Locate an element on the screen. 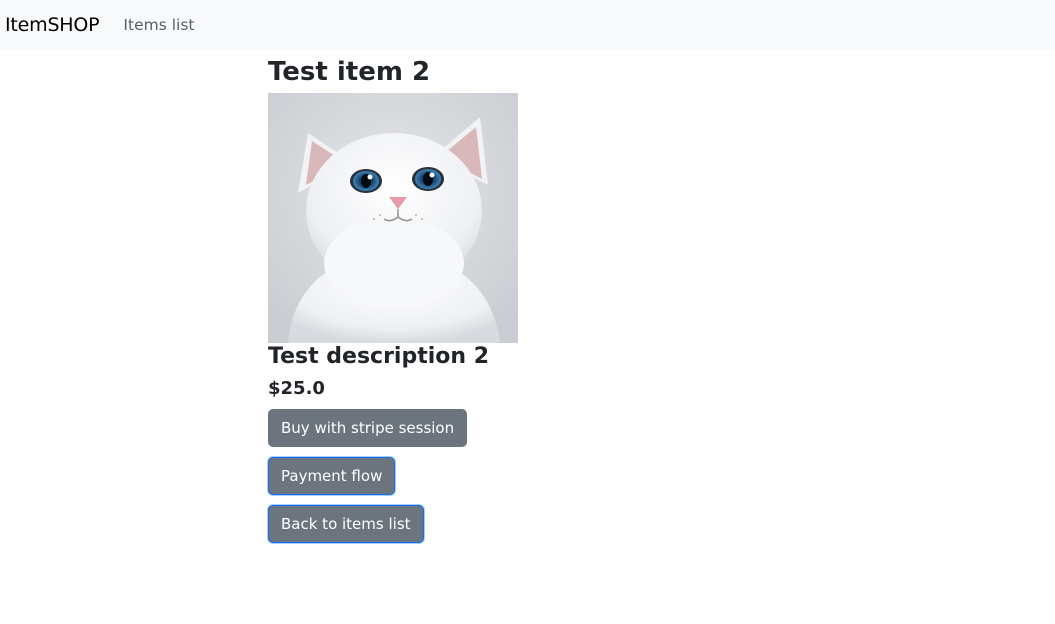 This screenshot has height=624, width=1055. back-to-items-list-button: Back to items list is located at coordinates (346, 524).